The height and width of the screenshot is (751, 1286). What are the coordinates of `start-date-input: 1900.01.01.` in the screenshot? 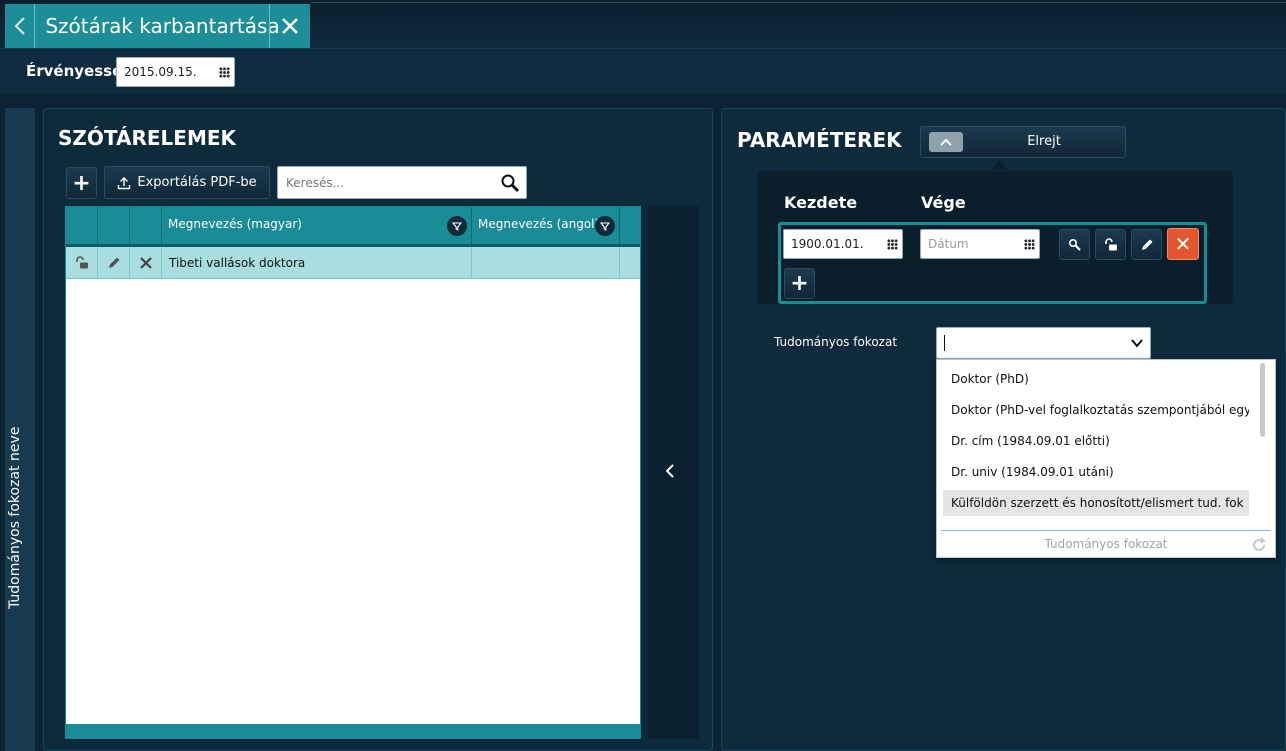 It's located at (843, 244).